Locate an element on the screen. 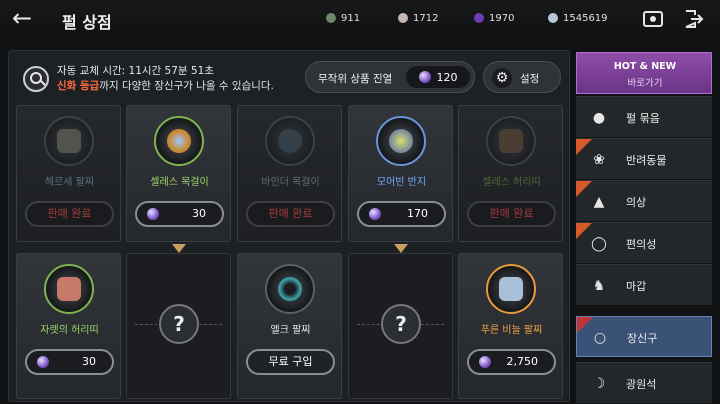  random-display-button: 무작위 상품 진열 120 is located at coordinates (390, 77).